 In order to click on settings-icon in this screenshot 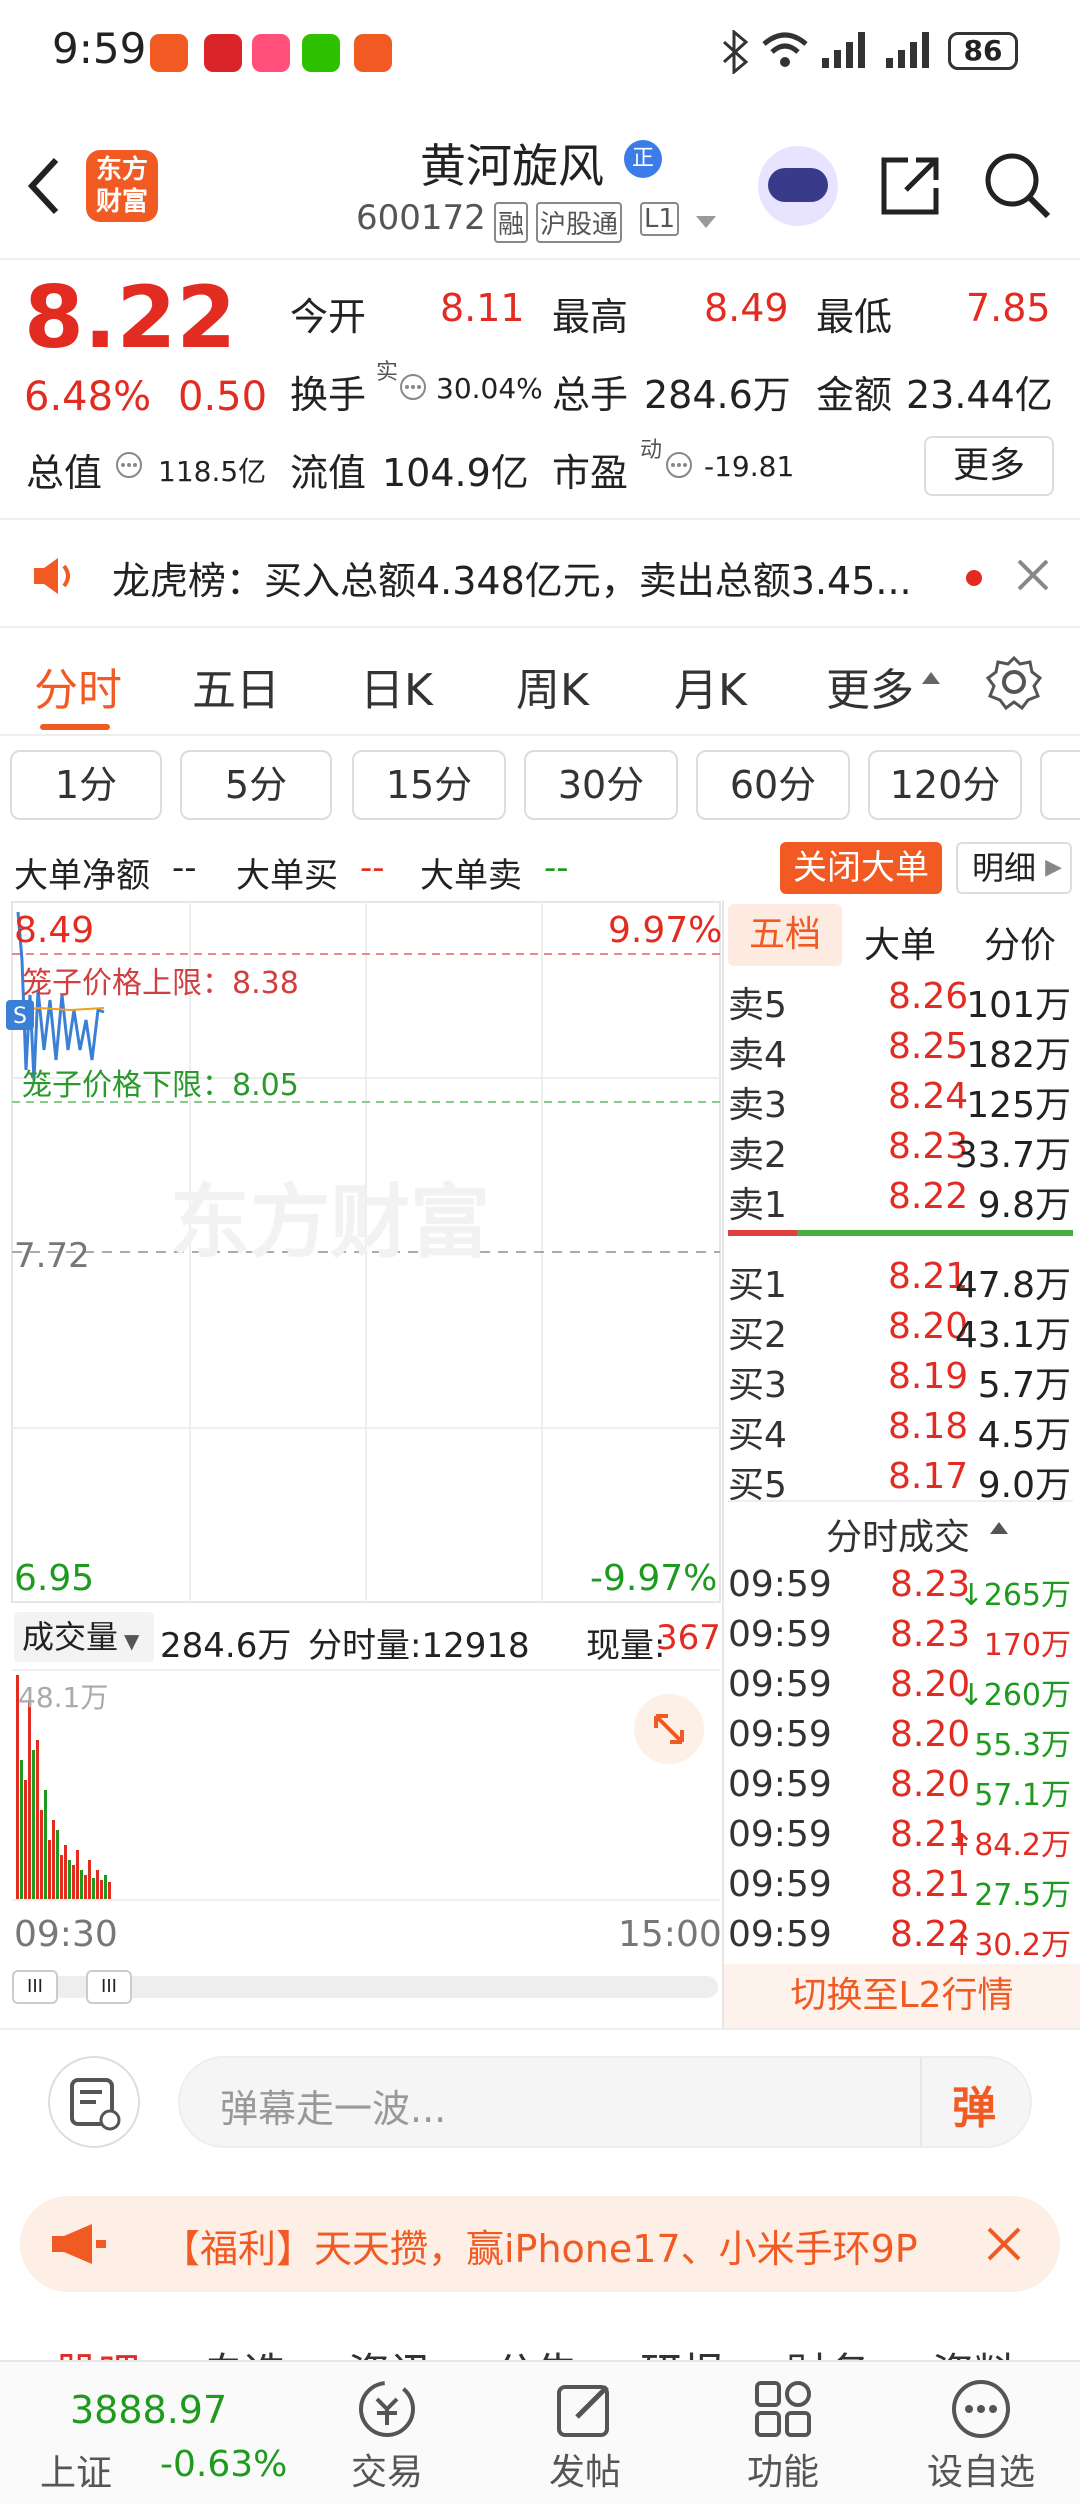, I will do `click(1014, 682)`.